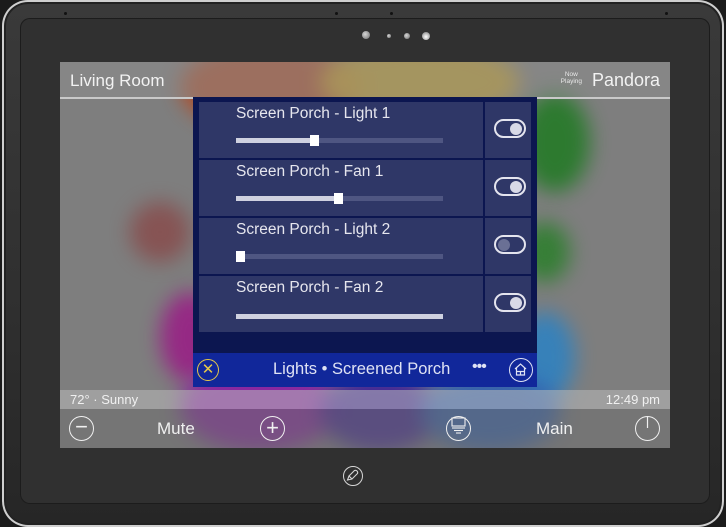  What do you see at coordinates (310, 287) in the screenshot?
I see `load-name: Screen Porch - Fan 2` at bounding box center [310, 287].